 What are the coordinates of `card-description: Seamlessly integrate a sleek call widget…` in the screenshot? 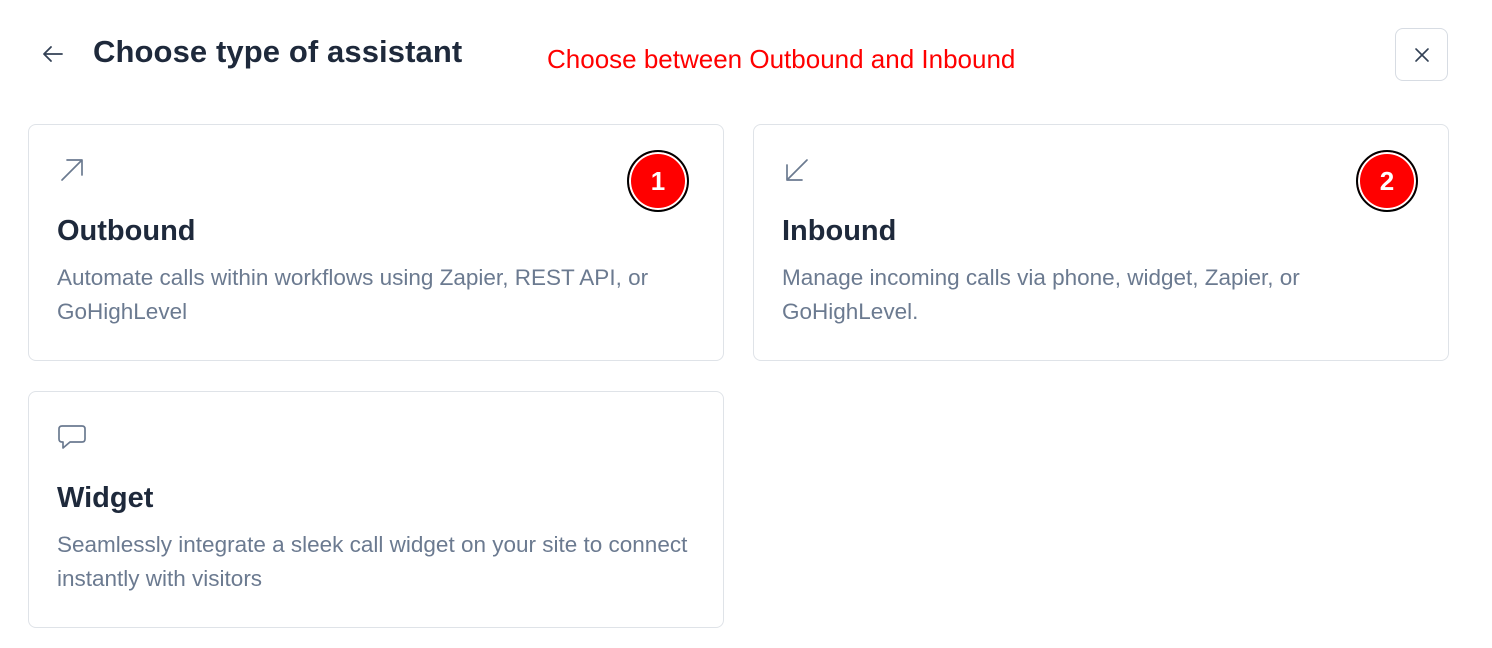 It's located at (372, 561).